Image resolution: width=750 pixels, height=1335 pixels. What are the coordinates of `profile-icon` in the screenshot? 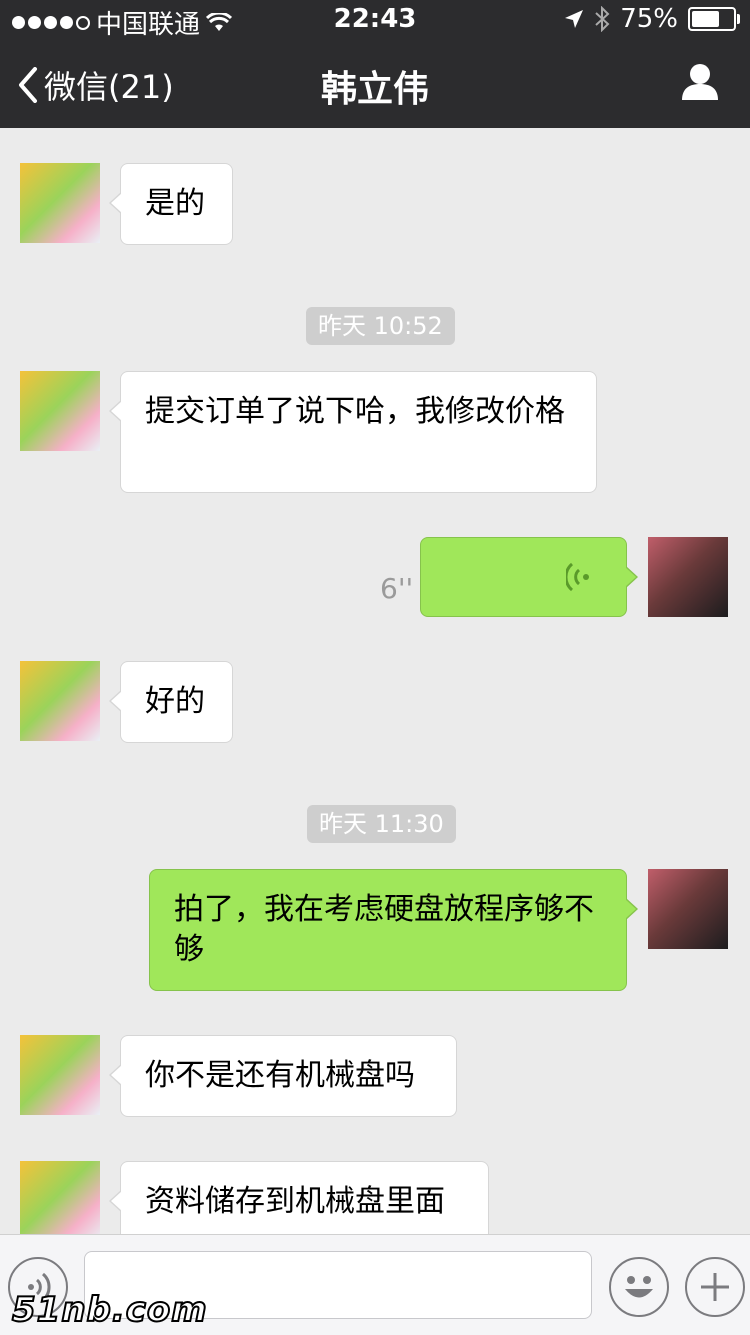 It's located at (700, 82).